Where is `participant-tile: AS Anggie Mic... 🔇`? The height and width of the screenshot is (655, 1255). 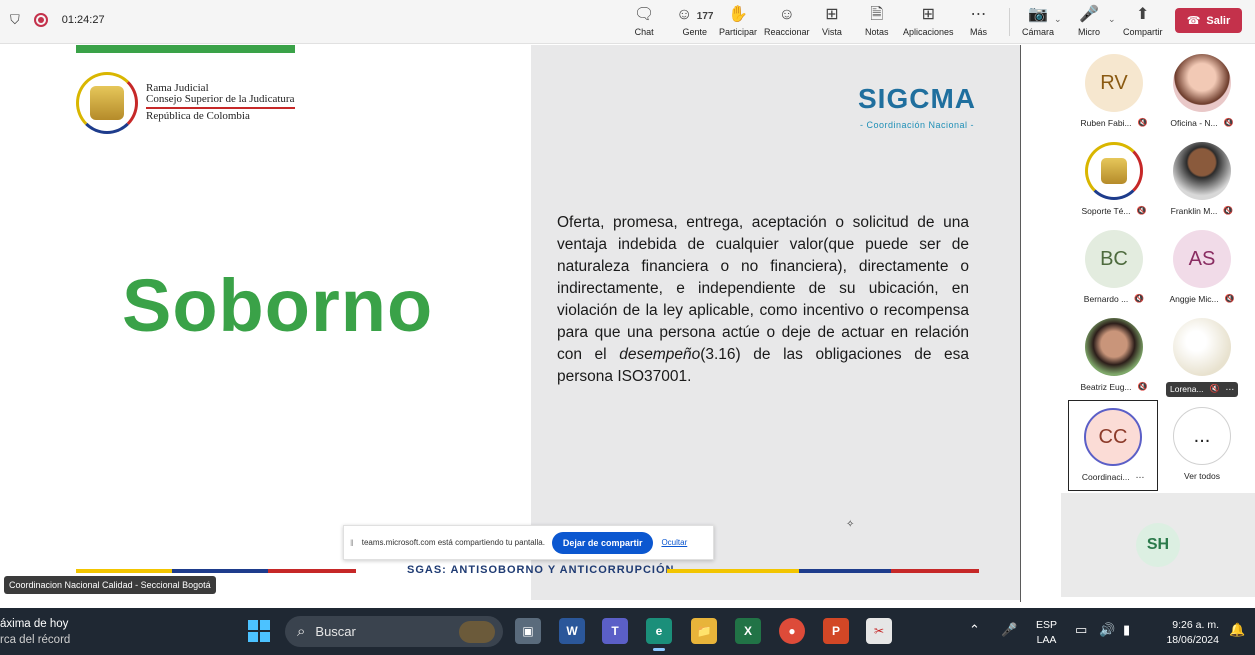 participant-tile: AS Anggie Mic... 🔇 is located at coordinates (1202, 267).